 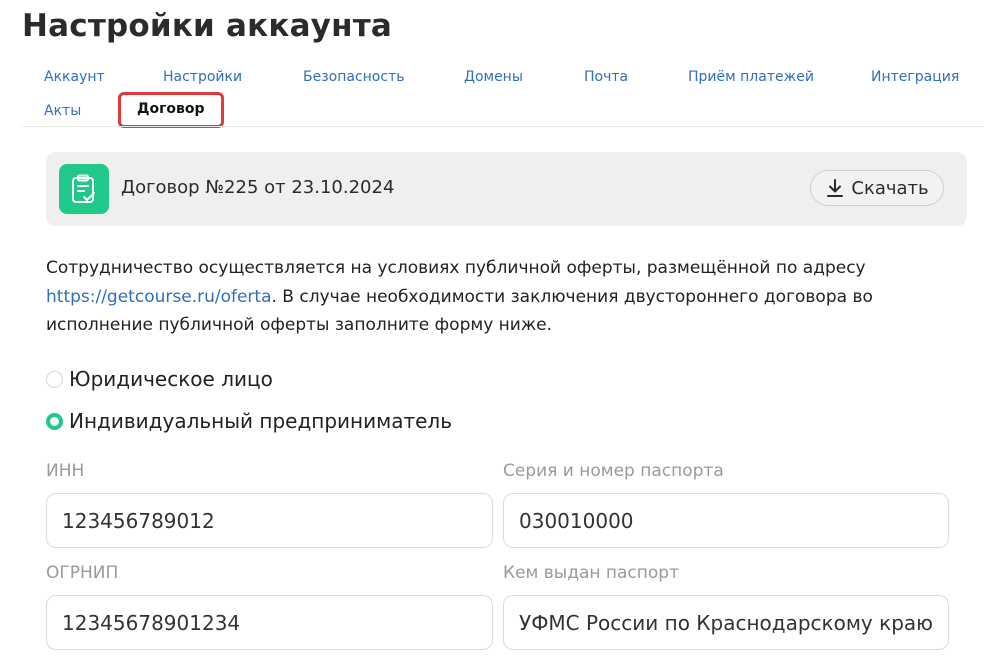 I want to click on download-label: Скачать, so click(x=890, y=188).